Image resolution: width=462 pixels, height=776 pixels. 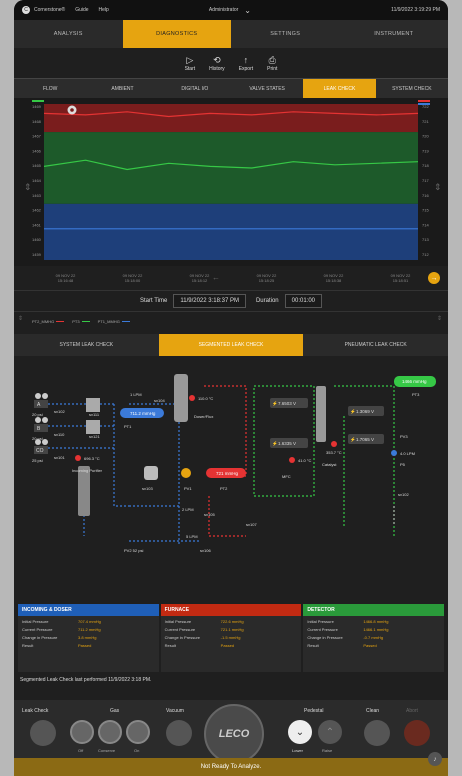 I want to click on gas-off-button, so click(x=82, y=732).